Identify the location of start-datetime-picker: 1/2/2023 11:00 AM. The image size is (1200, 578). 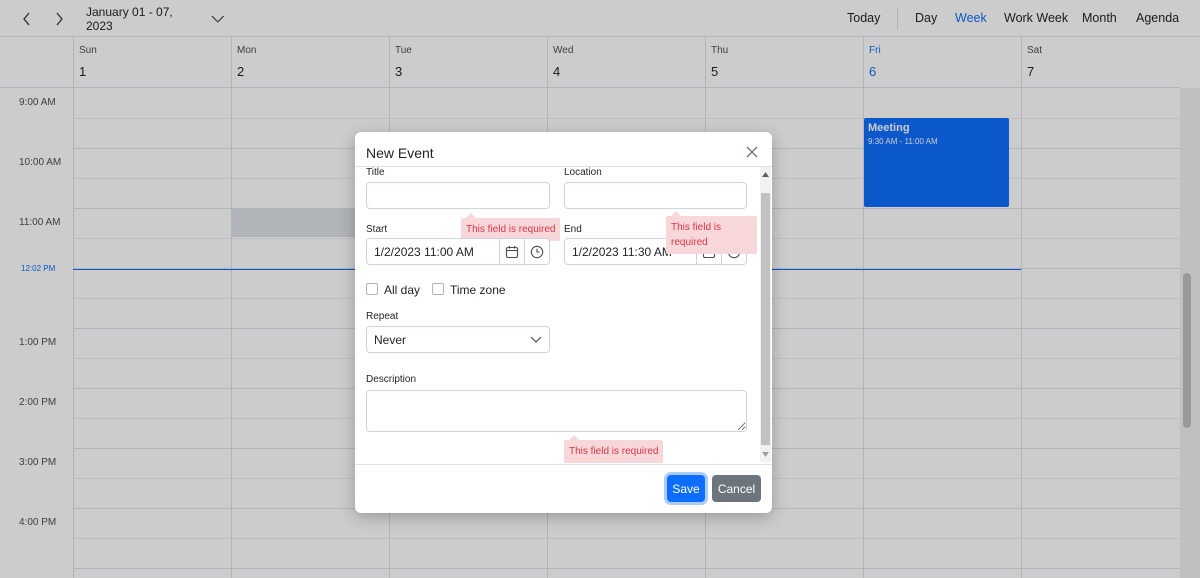
(458, 251).